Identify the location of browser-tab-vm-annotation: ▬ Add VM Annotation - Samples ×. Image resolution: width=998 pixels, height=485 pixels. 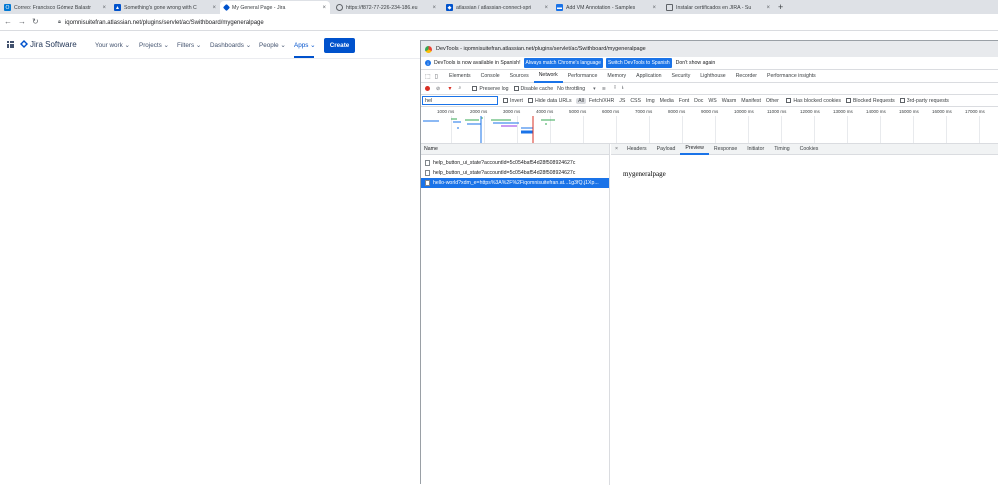
(606, 7).